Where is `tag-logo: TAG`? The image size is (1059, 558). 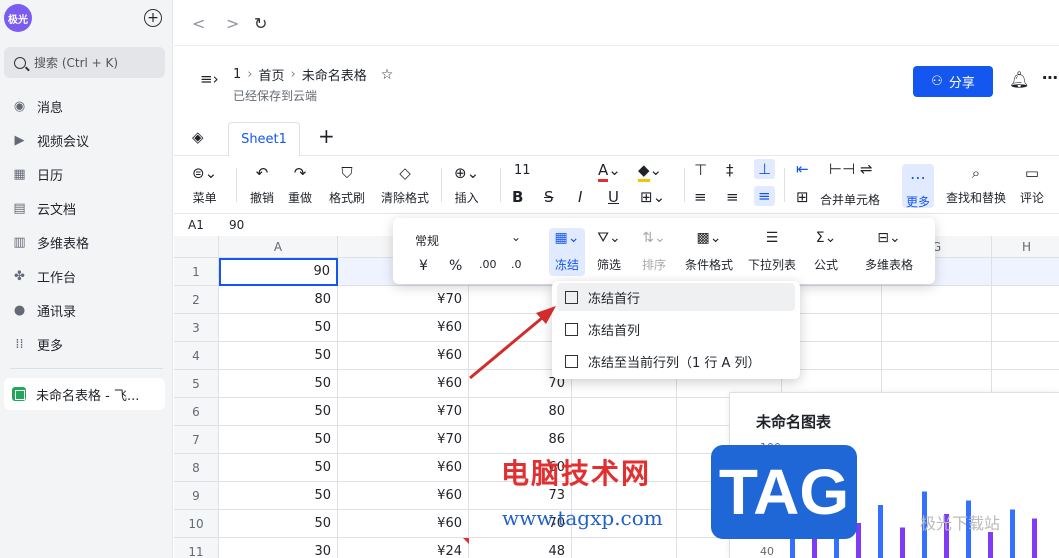 tag-logo: TAG is located at coordinates (784, 492).